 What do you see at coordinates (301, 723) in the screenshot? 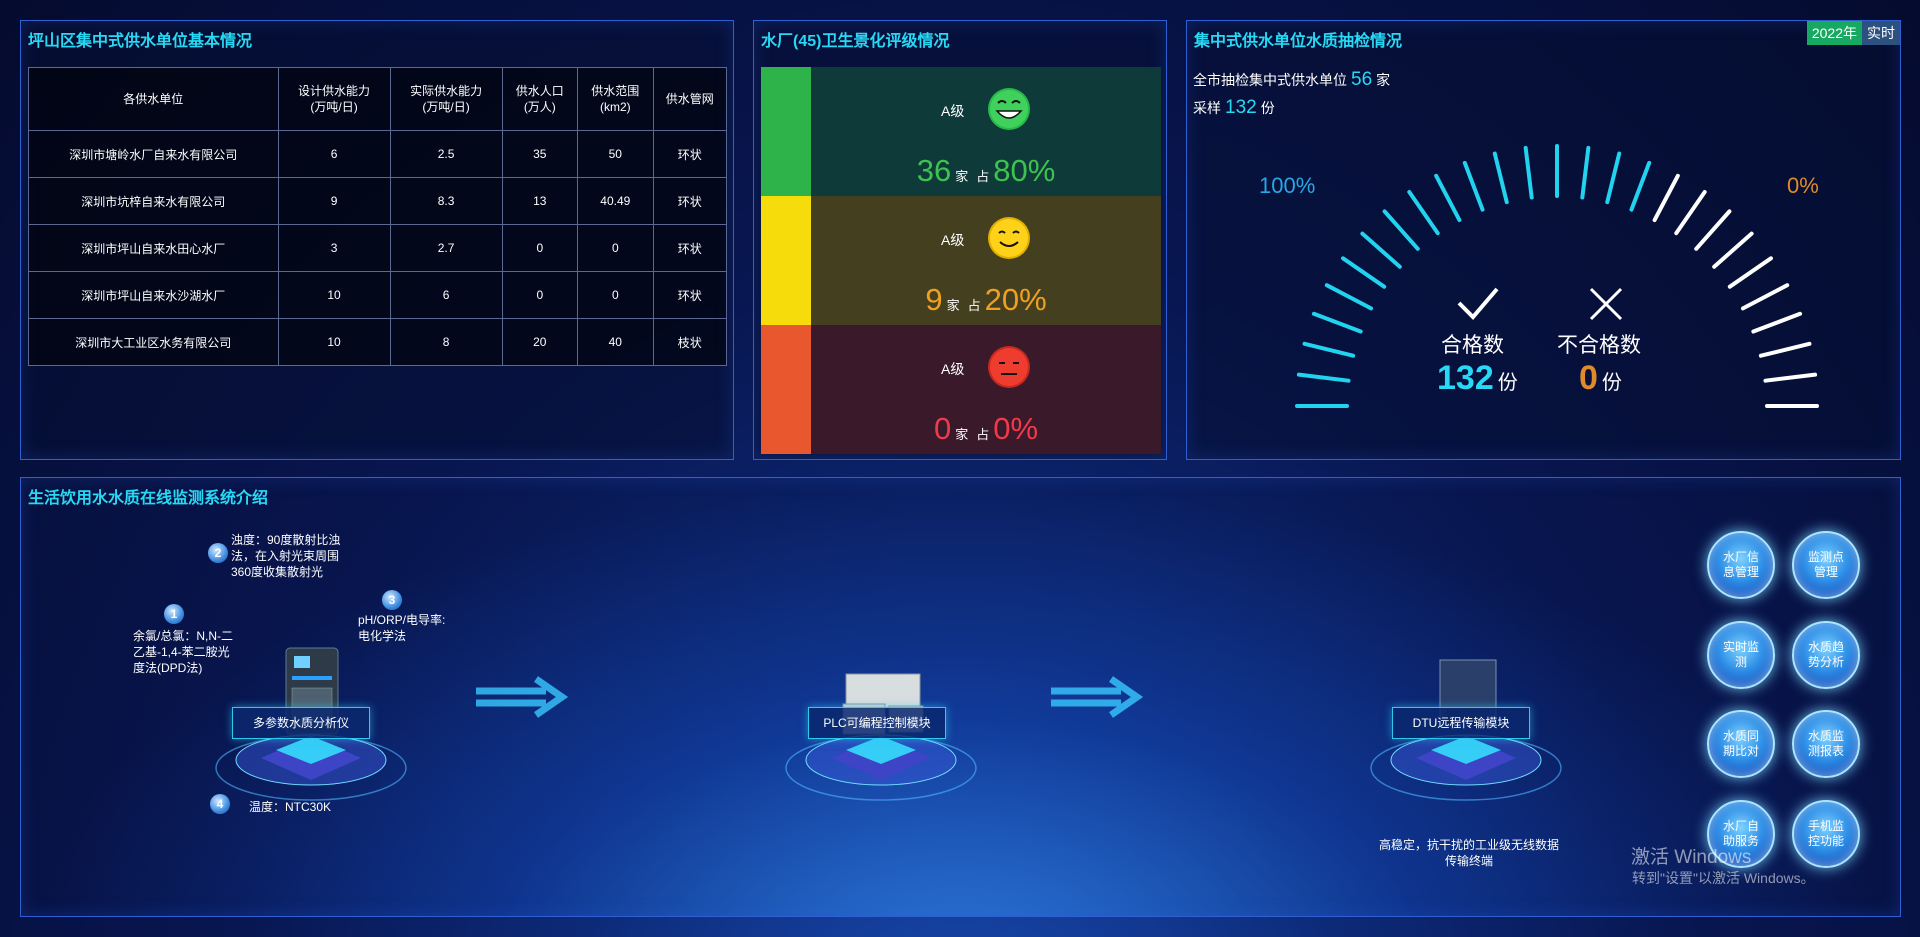
I see `analyzer-label: 多参数水质分析仪` at bounding box center [301, 723].